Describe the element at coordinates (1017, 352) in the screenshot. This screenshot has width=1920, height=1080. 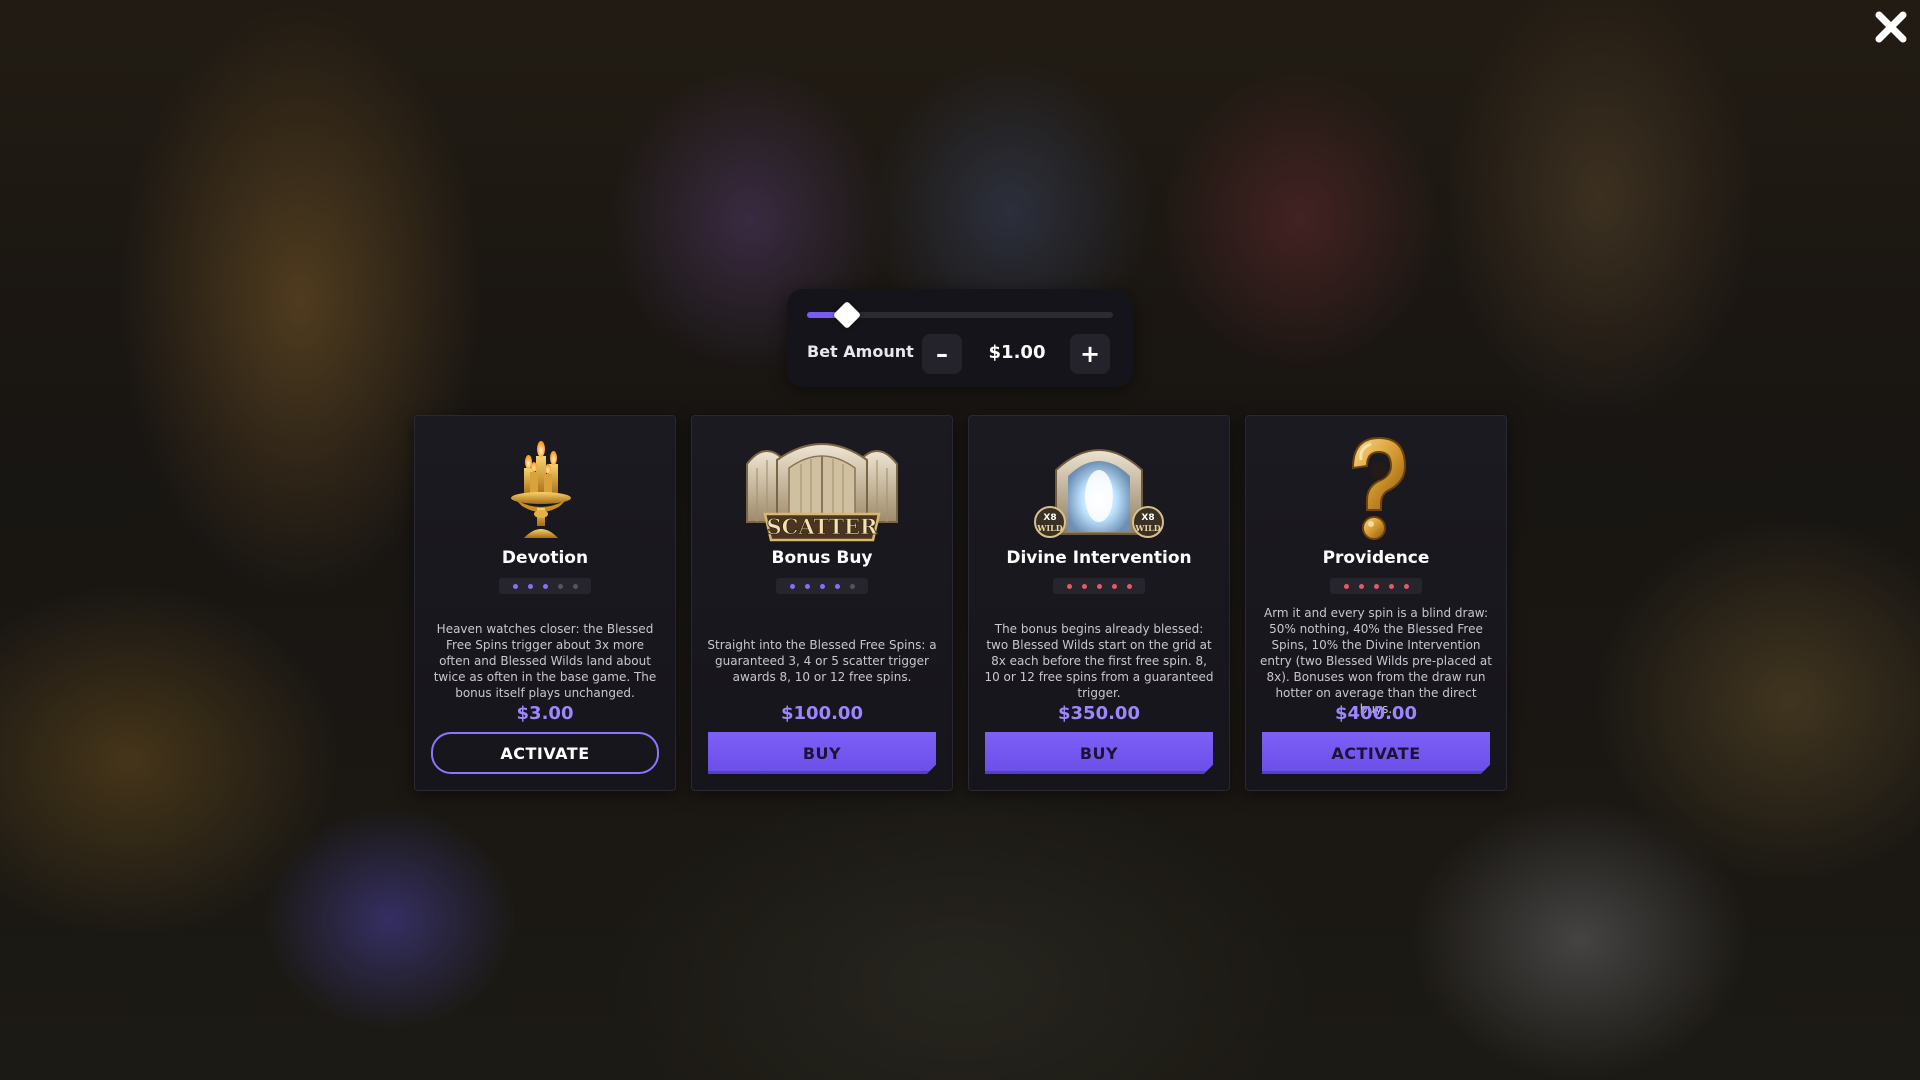
I see `bet-amount-value: $1.00` at that location.